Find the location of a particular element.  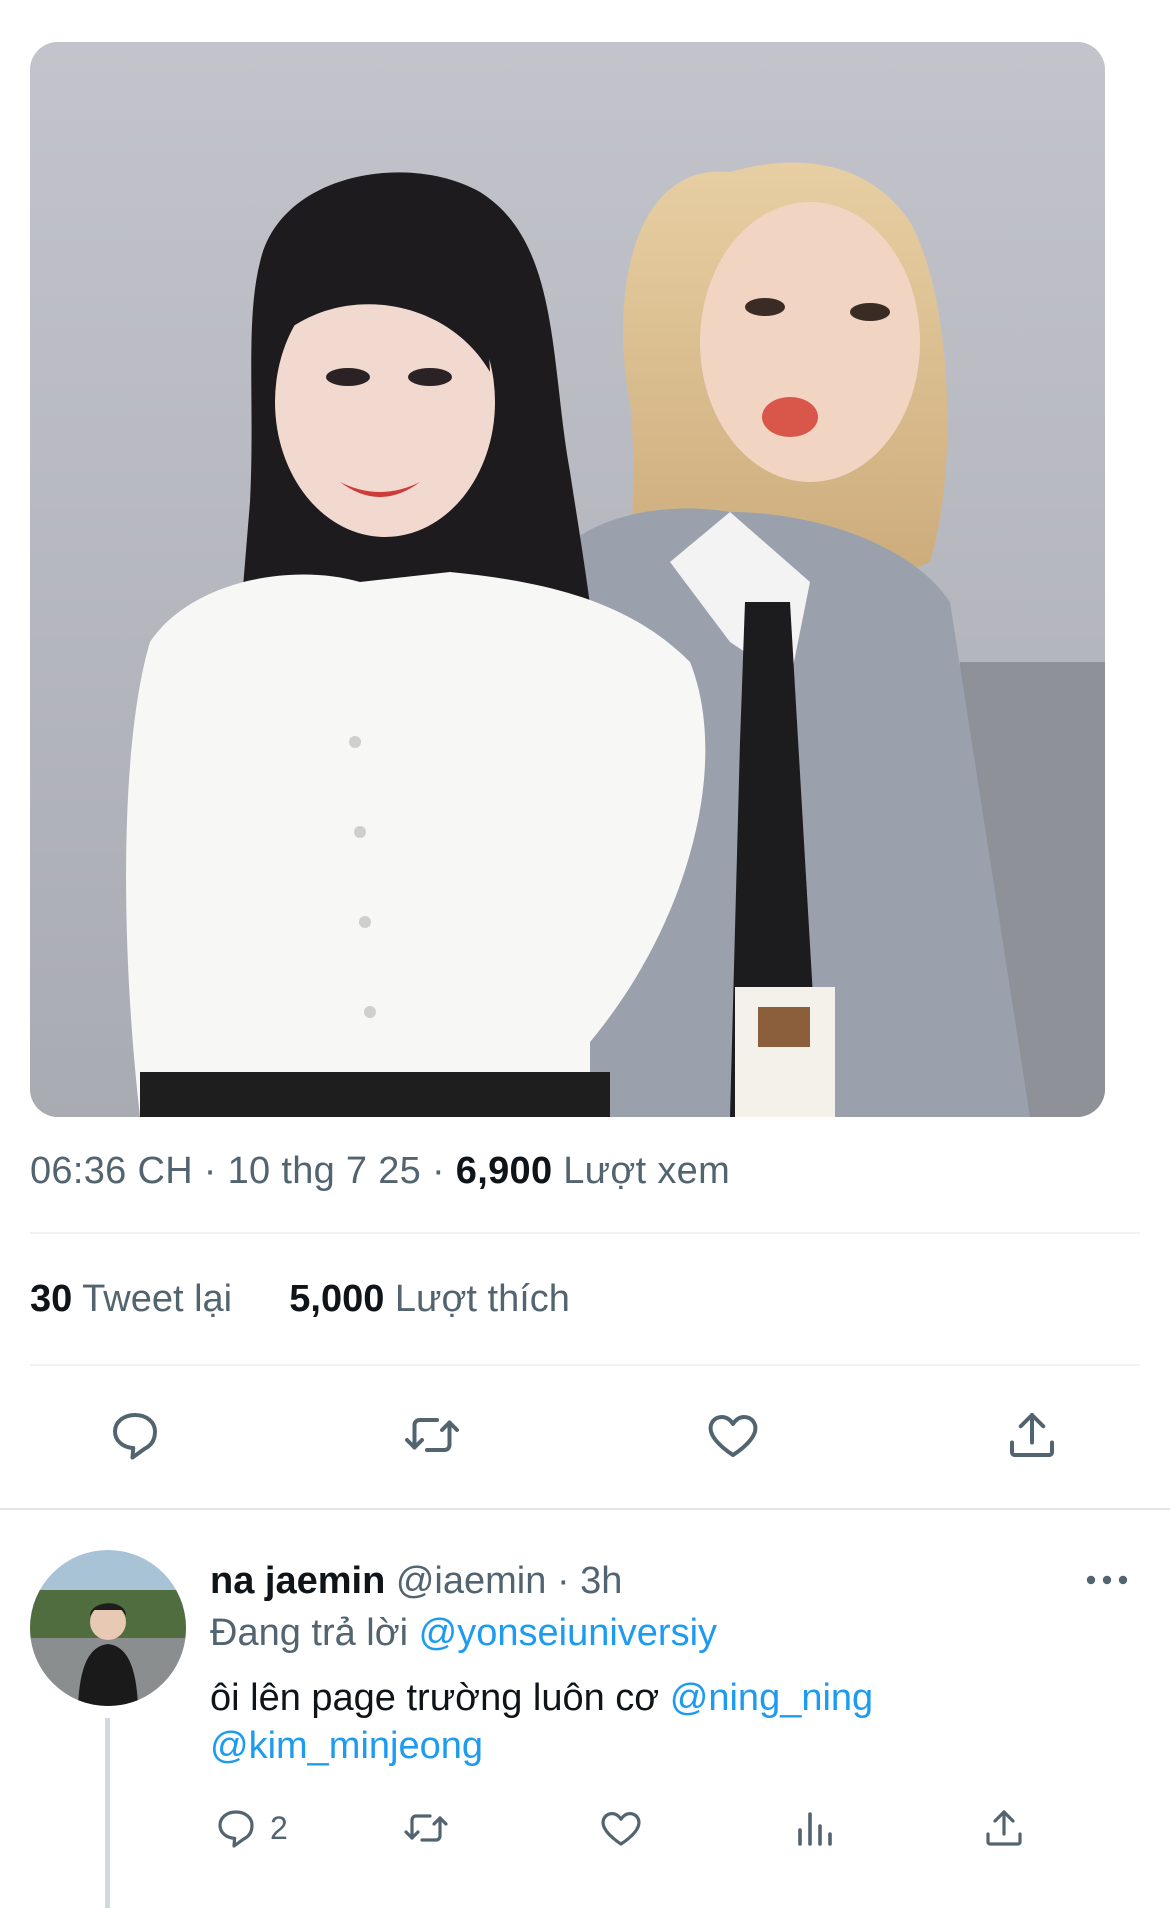

reply-author-handle: @iaemin is located at coordinates (471, 1581).